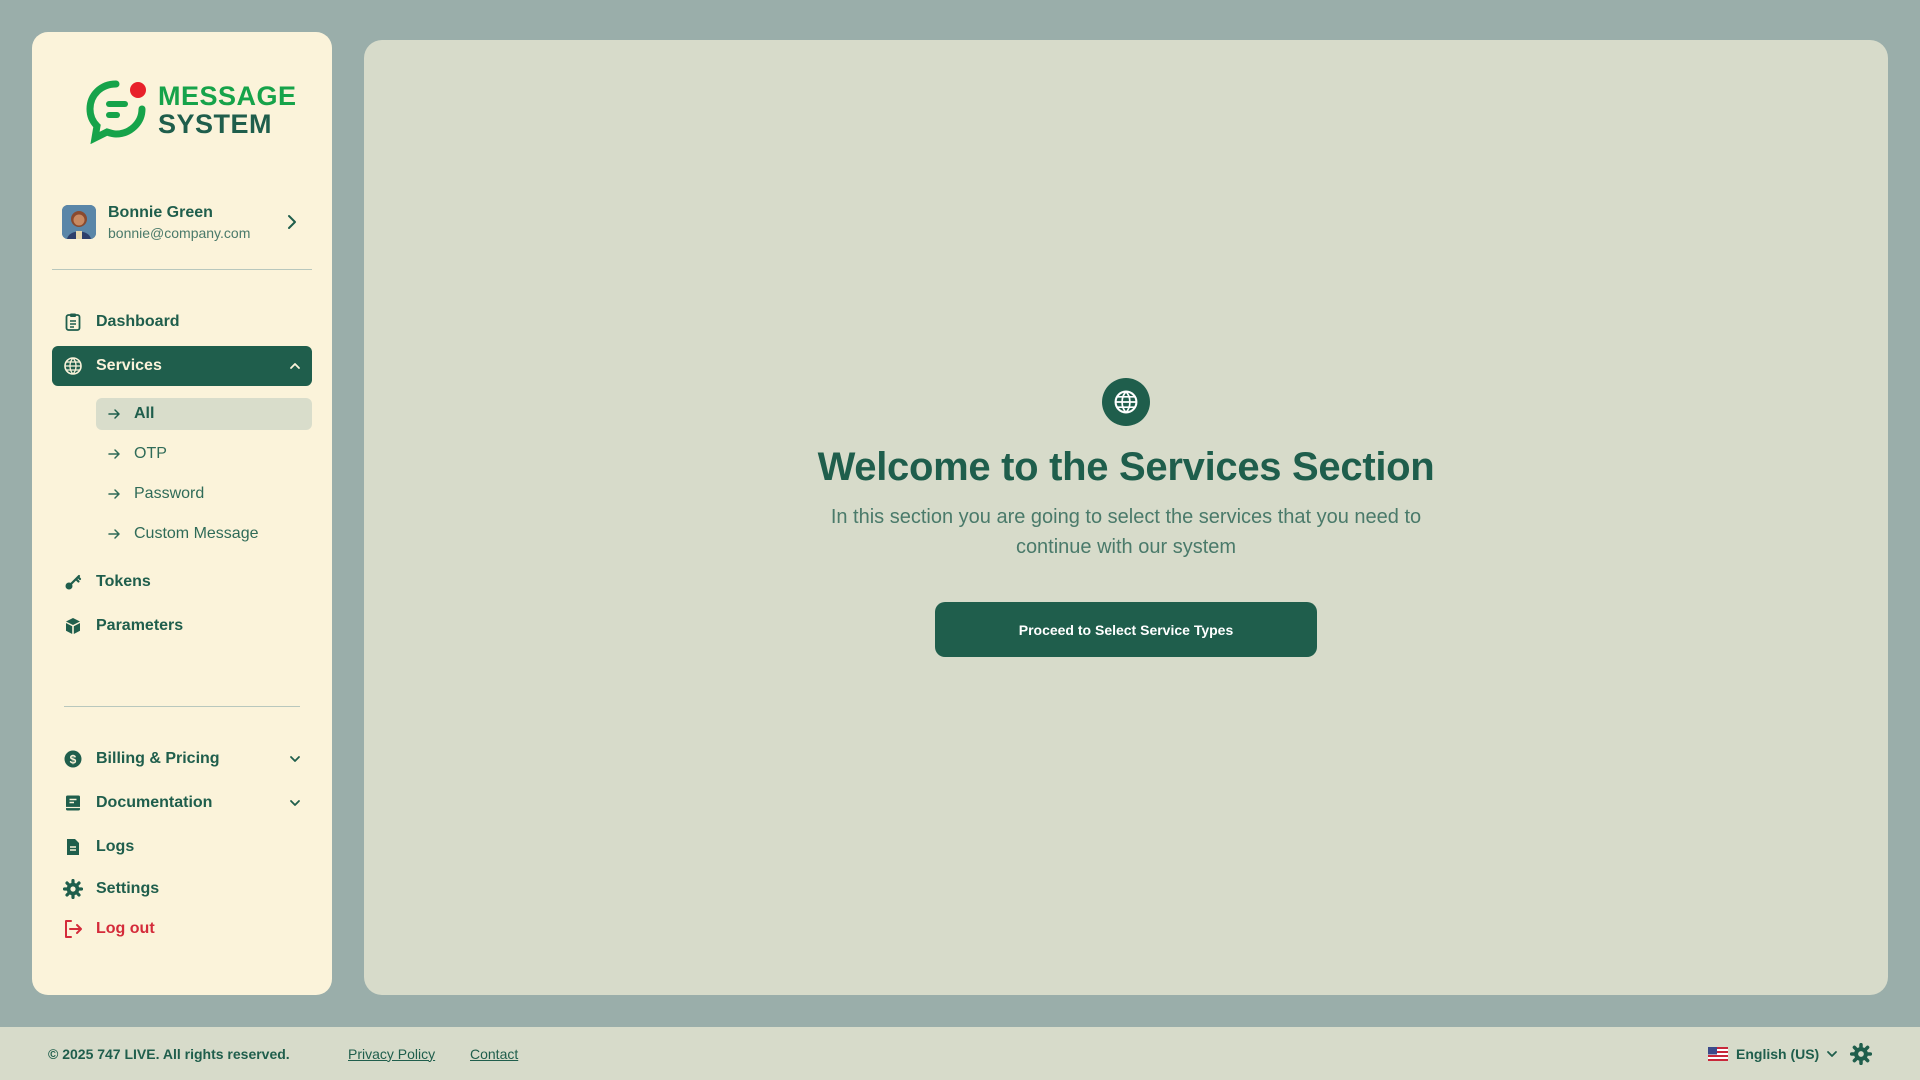 The width and height of the screenshot is (1920, 1080). What do you see at coordinates (73, 626) in the screenshot?
I see `cube-icon` at bounding box center [73, 626].